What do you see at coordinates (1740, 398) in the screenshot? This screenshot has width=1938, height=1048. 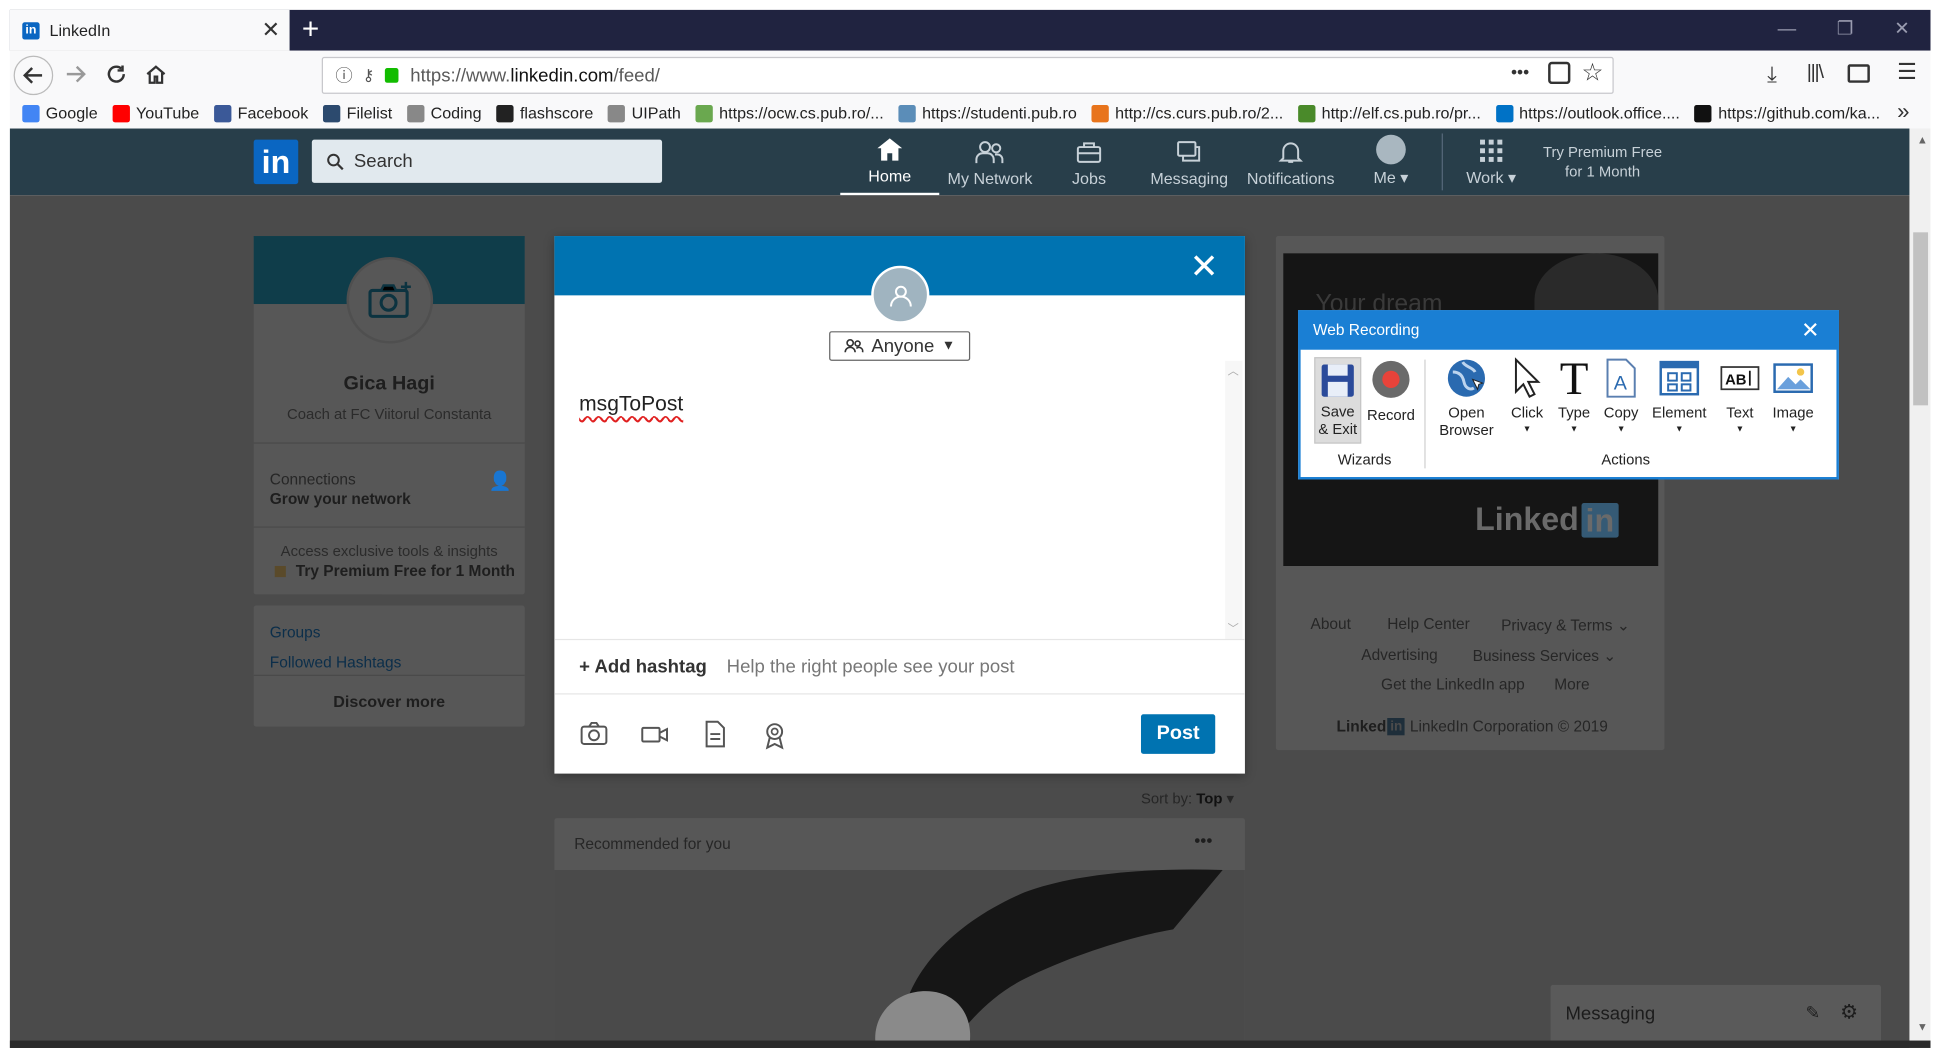 I see `text-button: AB Text ▼` at bounding box center [1740, 398].